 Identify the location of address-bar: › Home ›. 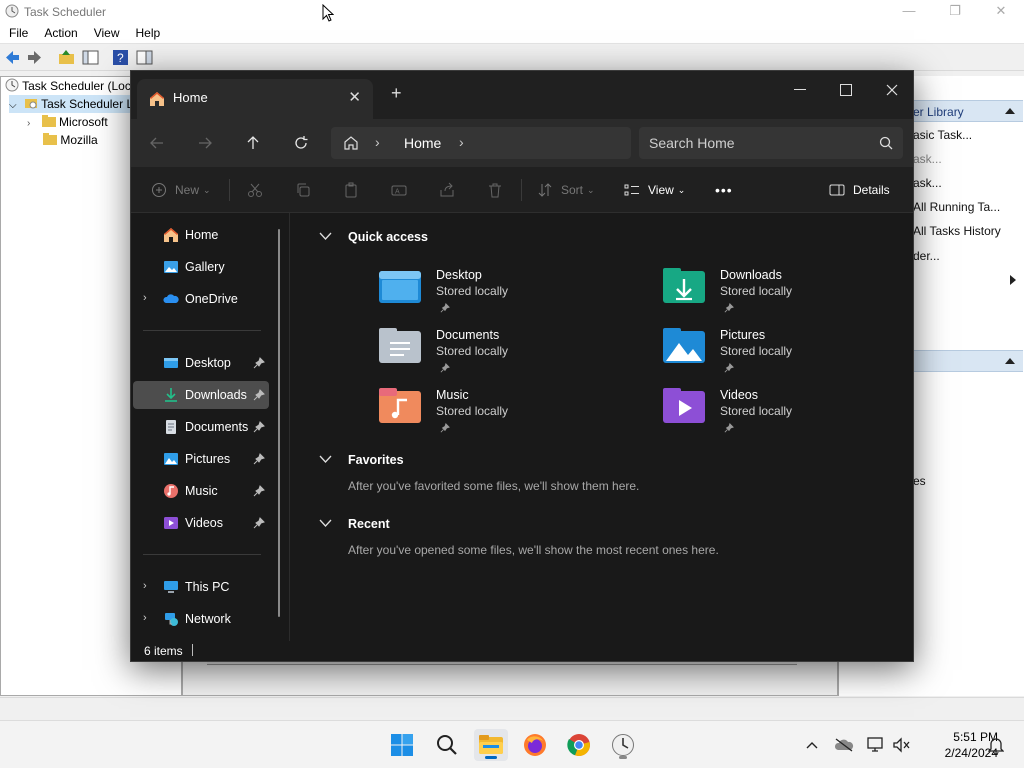
(481, 143).